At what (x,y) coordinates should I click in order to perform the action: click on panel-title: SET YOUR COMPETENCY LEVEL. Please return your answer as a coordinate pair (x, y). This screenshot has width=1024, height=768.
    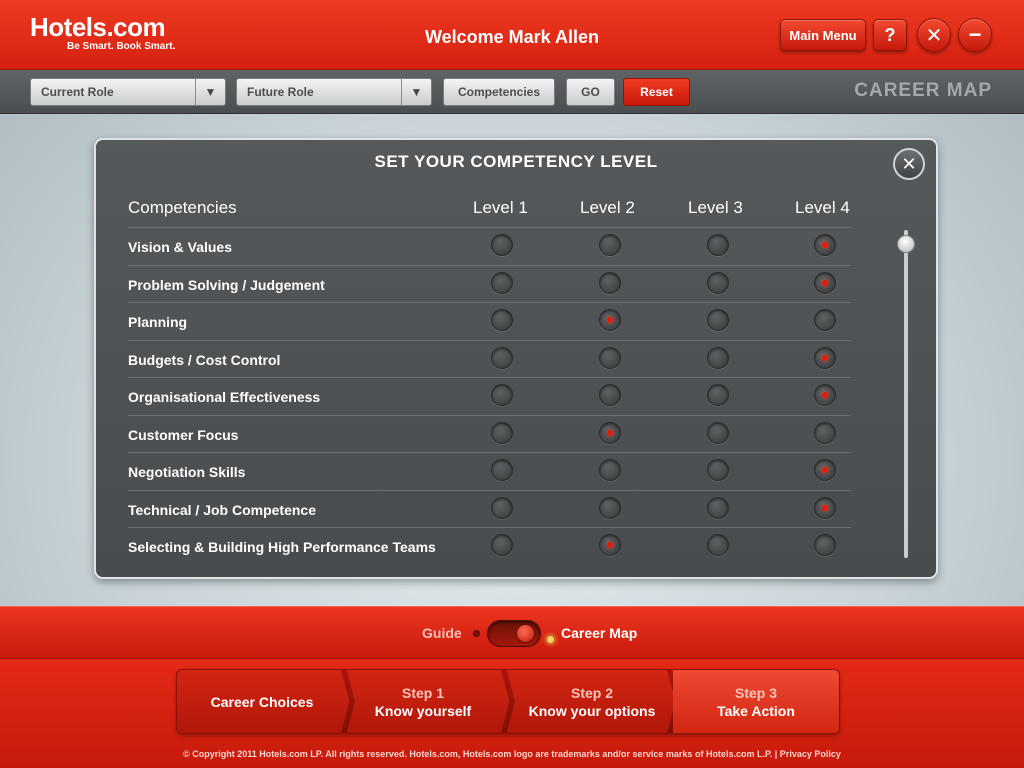
    Looking at the image, I should click on (516, 161).